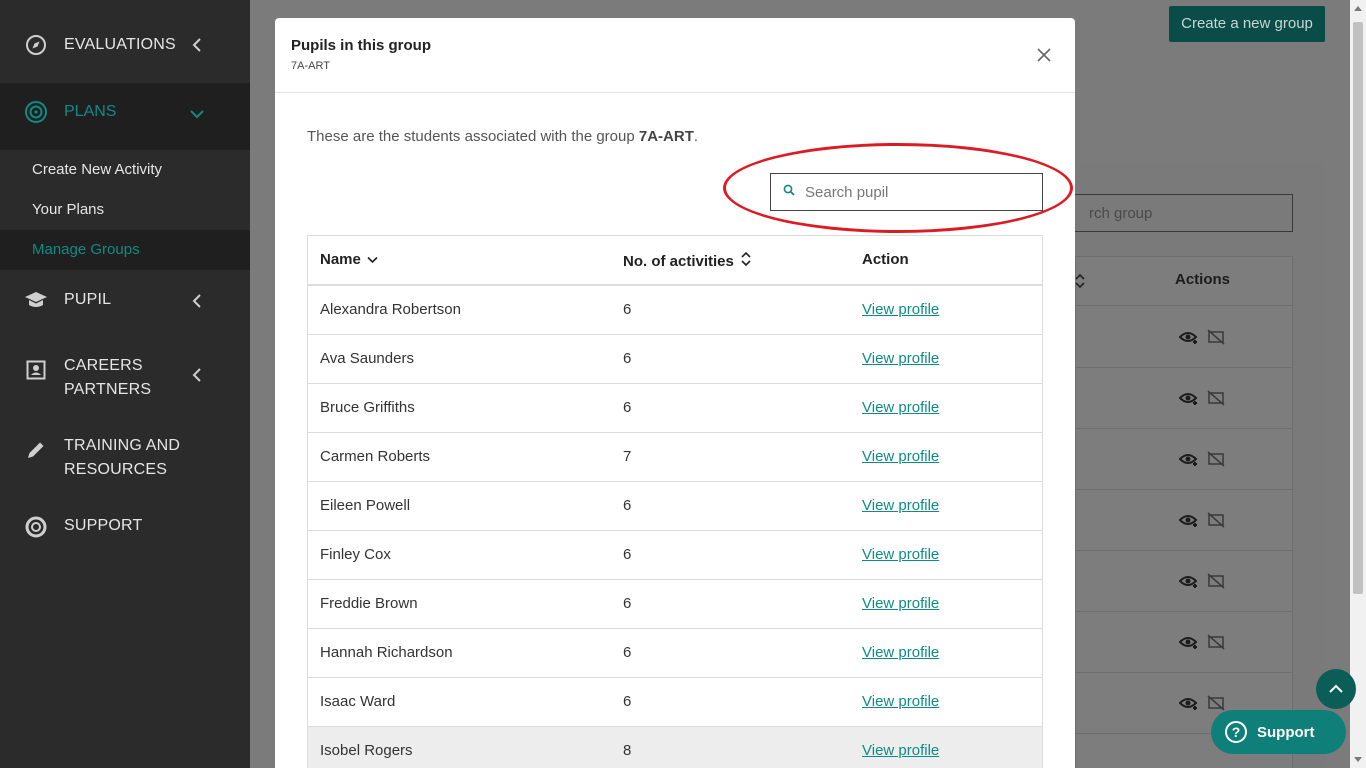 The height and width of the screenshot is (768, 1366). I want to click on table-row: Carmen Roberts 7 View profile, so click(675, 457).